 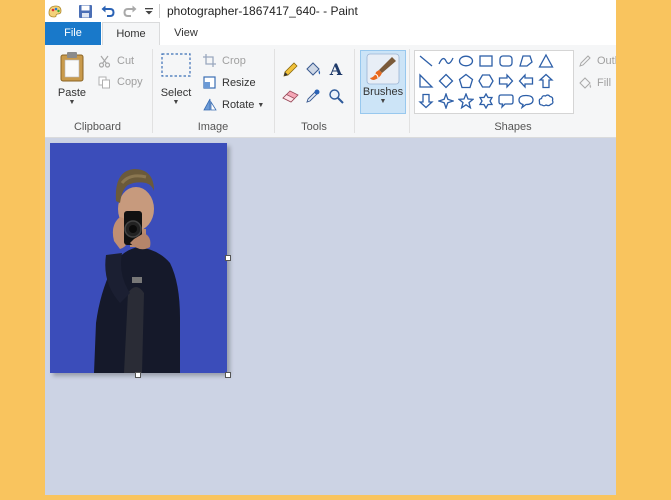 What do you see at coordinates (73, 33) in the screenshot?
I see `tab-file: File` at bounding box center [73, 33].